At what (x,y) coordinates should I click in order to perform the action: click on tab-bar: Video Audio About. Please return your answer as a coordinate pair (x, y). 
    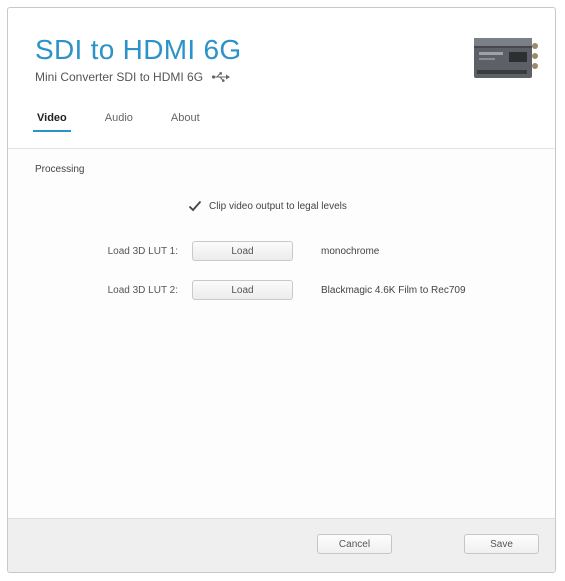
    Looking at the image, I should click on (125, 120).